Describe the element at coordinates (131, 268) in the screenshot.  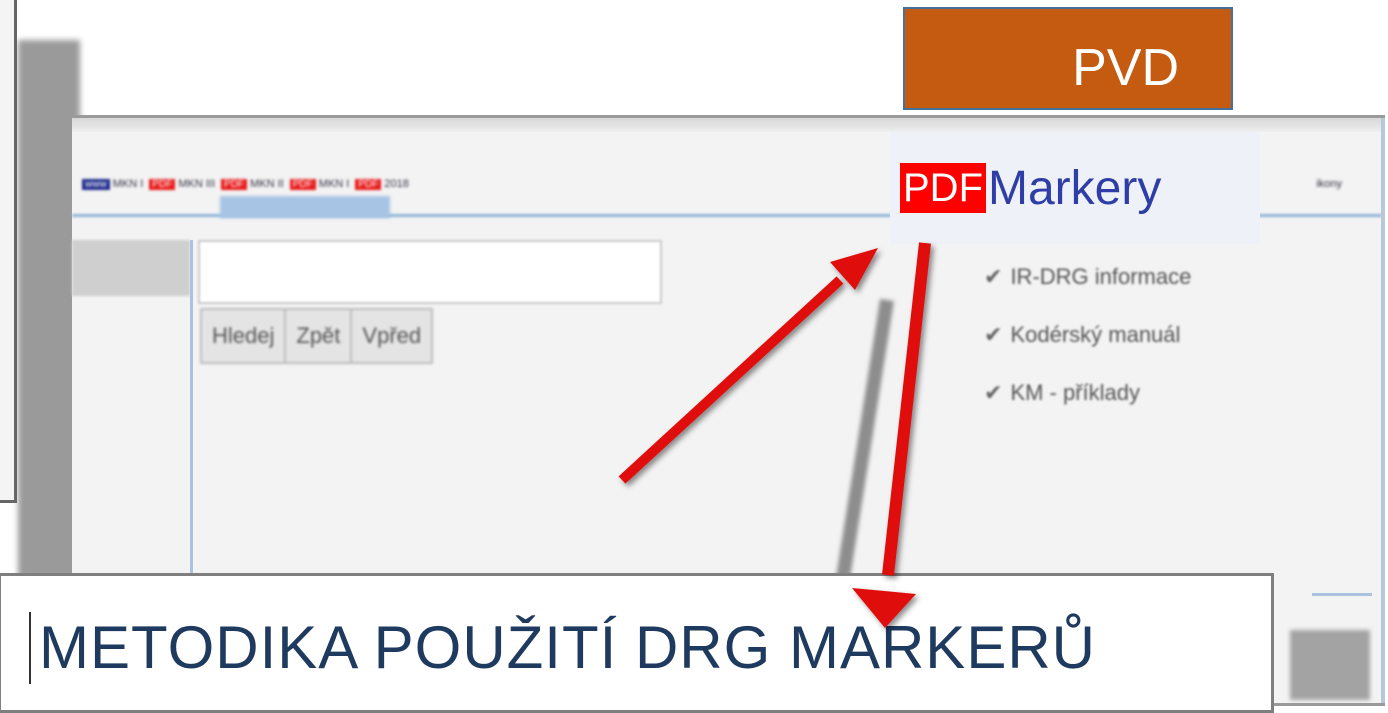
I see `left-grey-bar` at that location.